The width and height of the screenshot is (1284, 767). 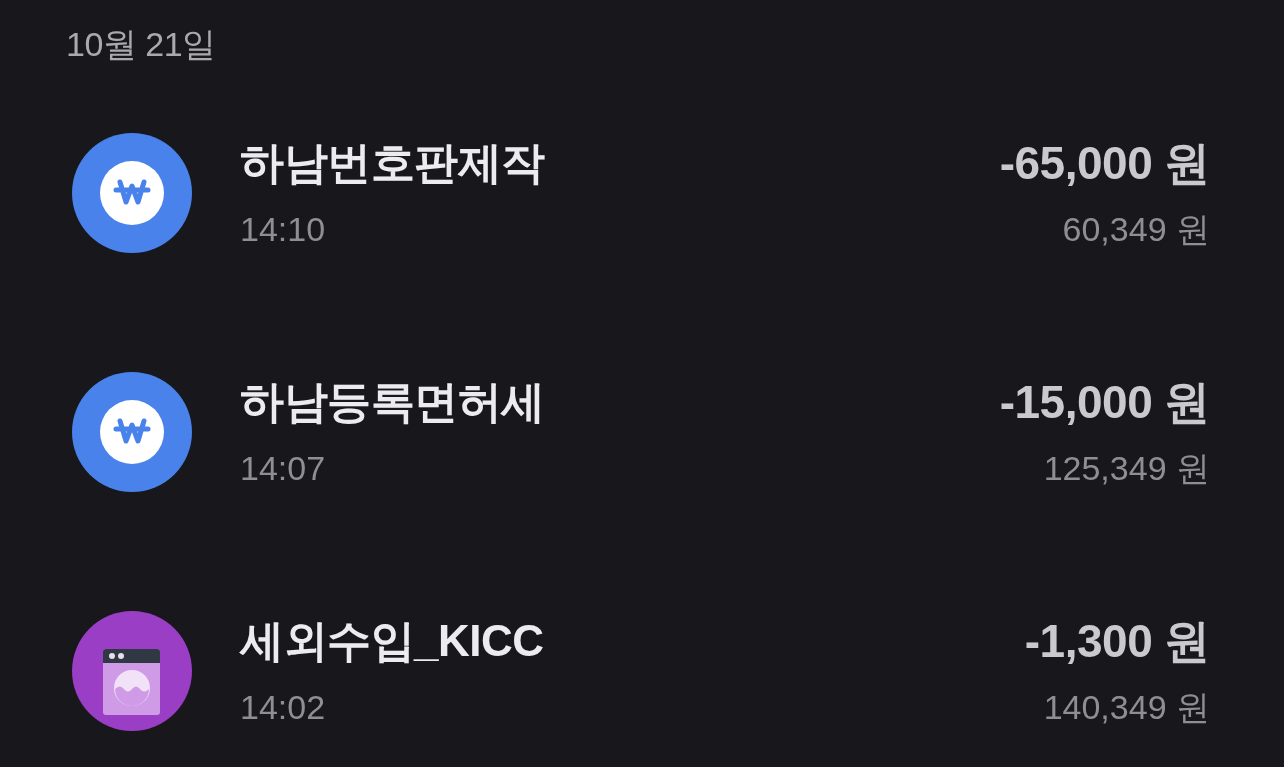 I want to click on balance-after: 60,349 원, so click(x=1136, y=229).